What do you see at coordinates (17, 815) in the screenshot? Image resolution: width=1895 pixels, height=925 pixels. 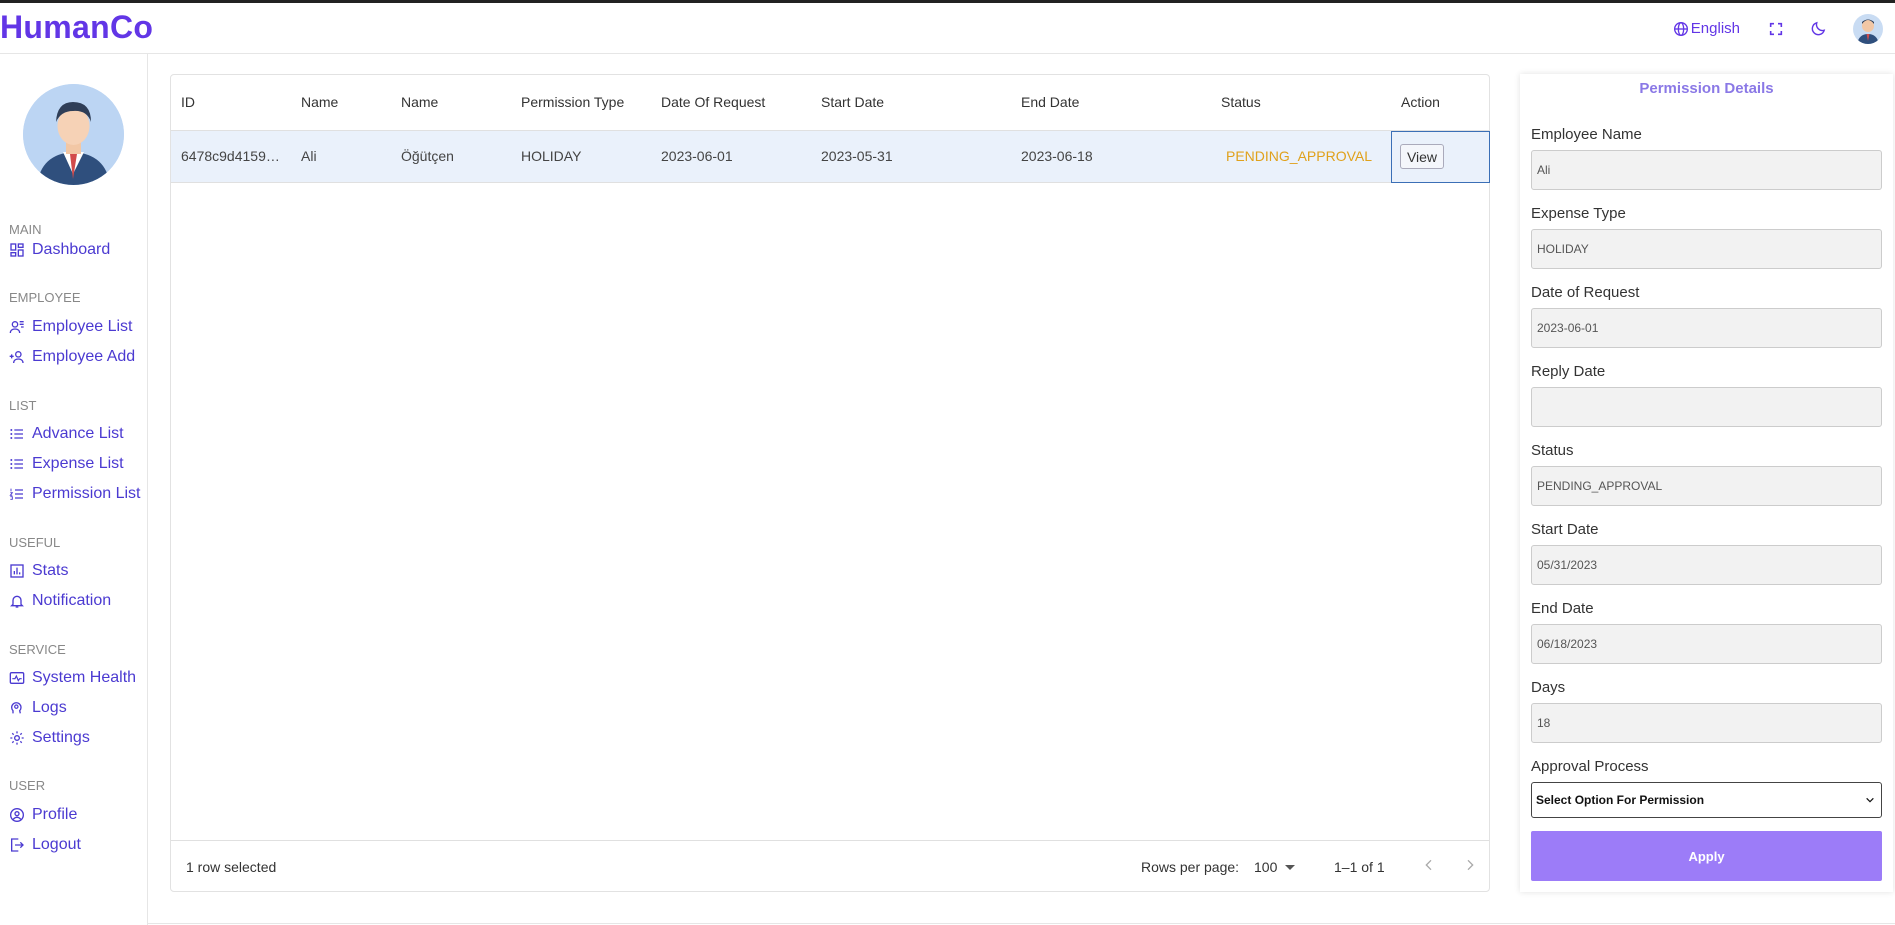 I see `account-icon` at bounding box center [17, 815].